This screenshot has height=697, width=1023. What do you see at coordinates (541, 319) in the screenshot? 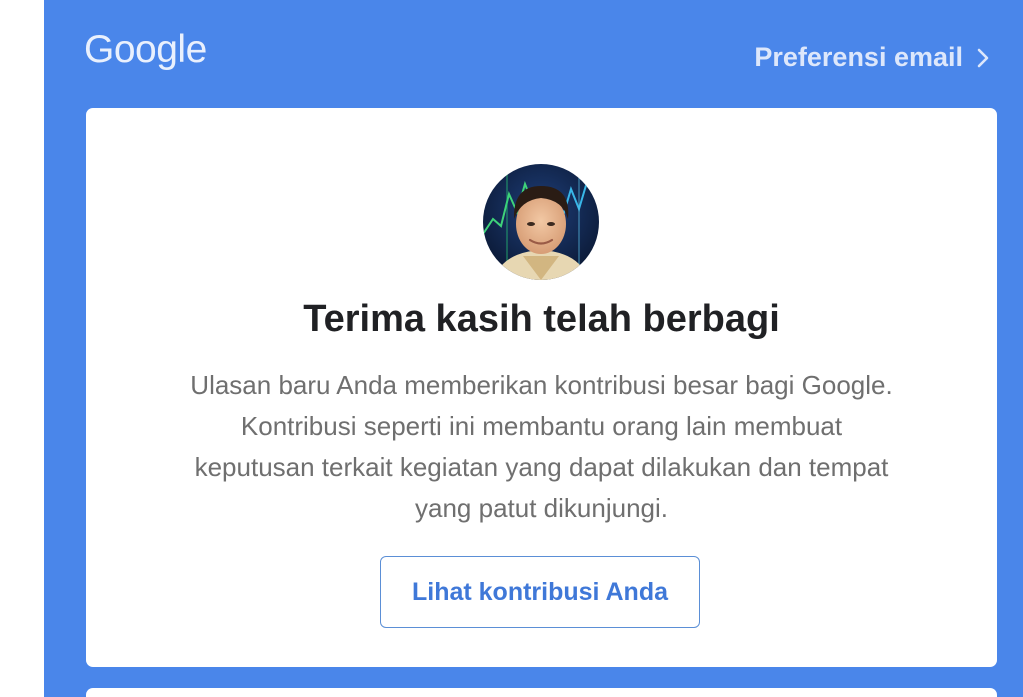
I see `card-title: Terima kasih telah berbagi` at bounding box center [541, 319].